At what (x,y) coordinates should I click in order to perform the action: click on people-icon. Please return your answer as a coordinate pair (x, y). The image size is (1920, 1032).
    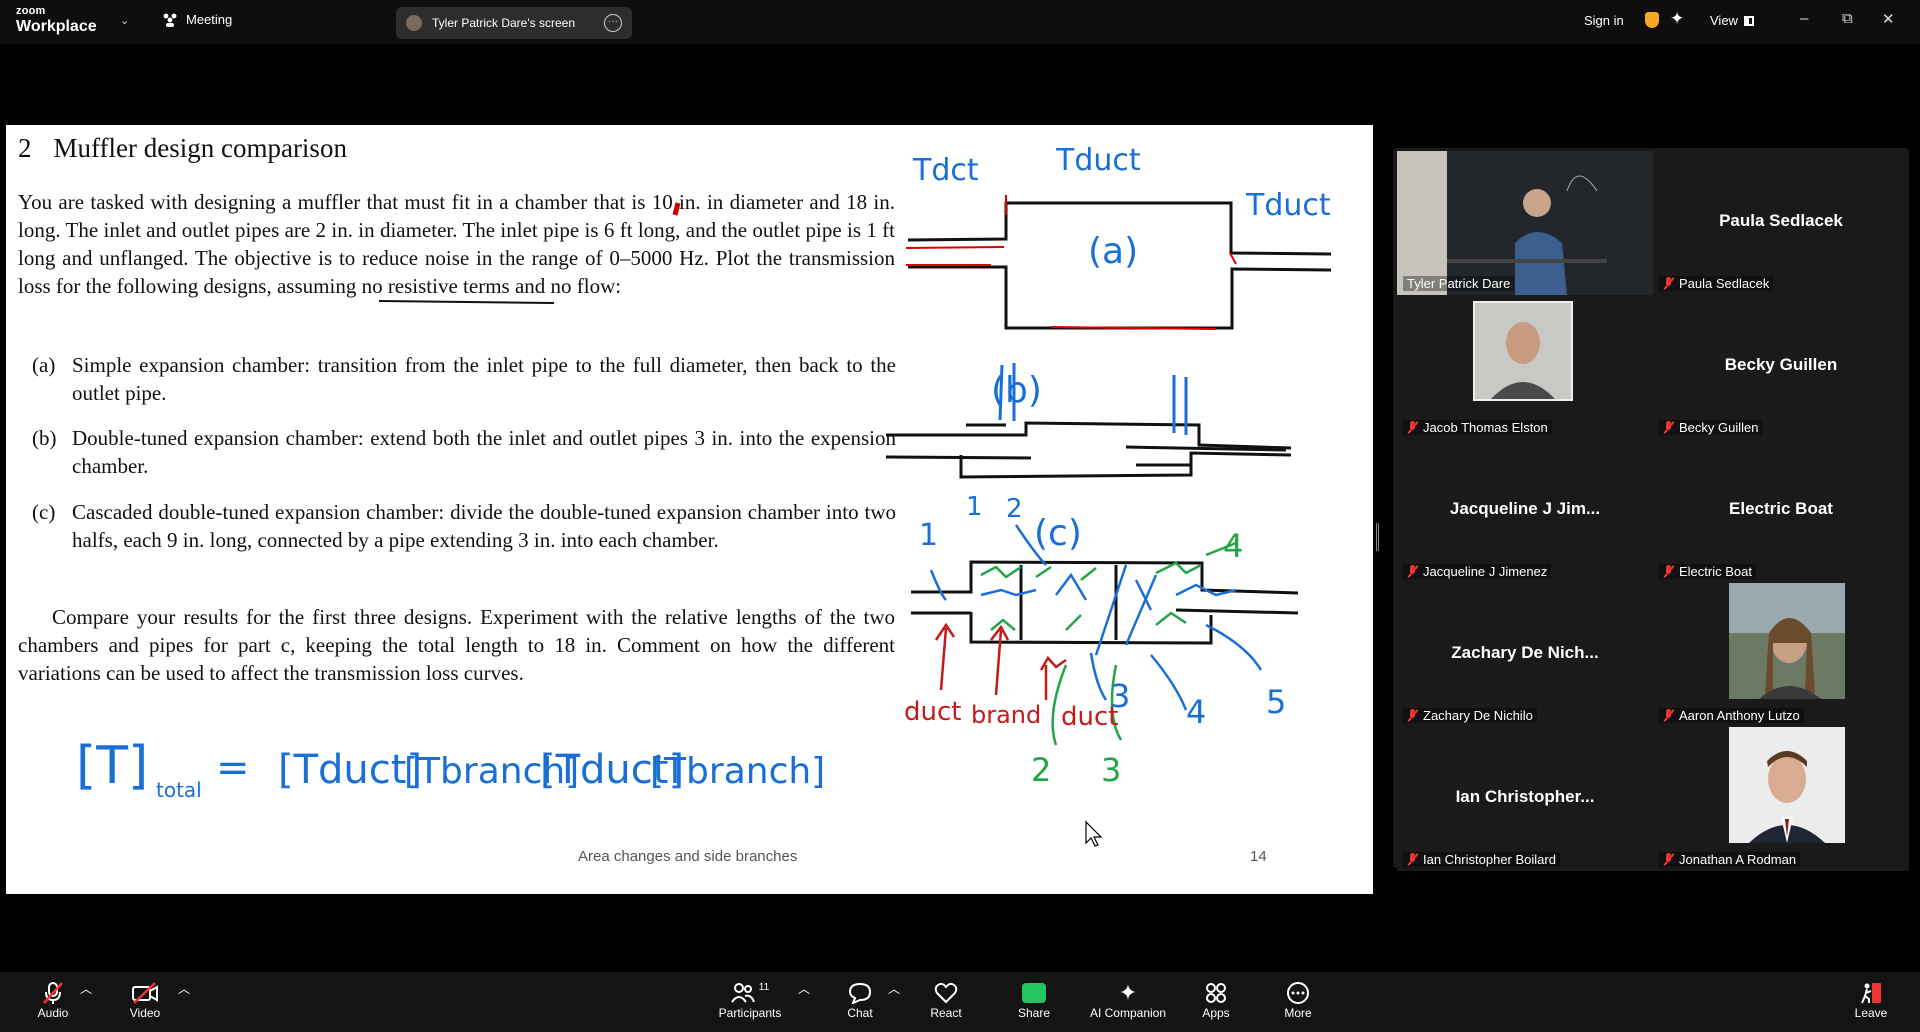
    Looking at the image, I should click on (170, 20).